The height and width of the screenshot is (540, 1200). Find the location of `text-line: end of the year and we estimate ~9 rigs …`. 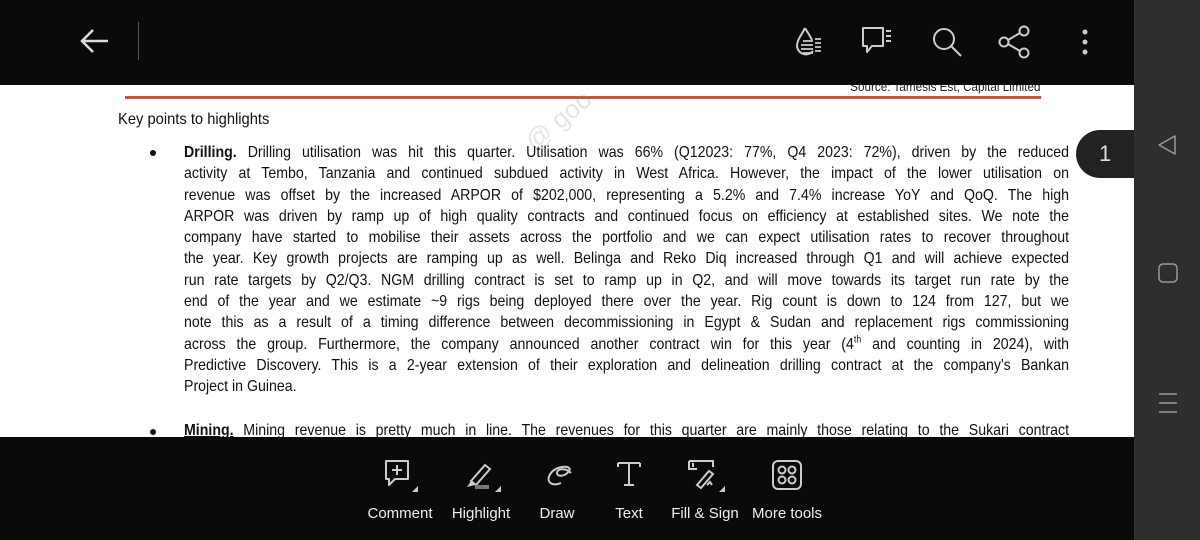

text-line: end of the year and we estimate ~9 rigs … is located at coordinates (626, 302).